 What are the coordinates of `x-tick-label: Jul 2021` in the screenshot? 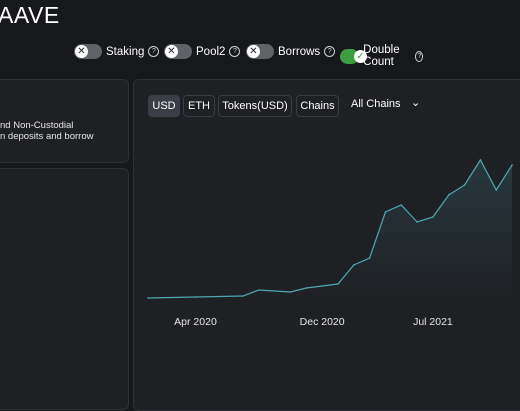 It's located at (433, 322).